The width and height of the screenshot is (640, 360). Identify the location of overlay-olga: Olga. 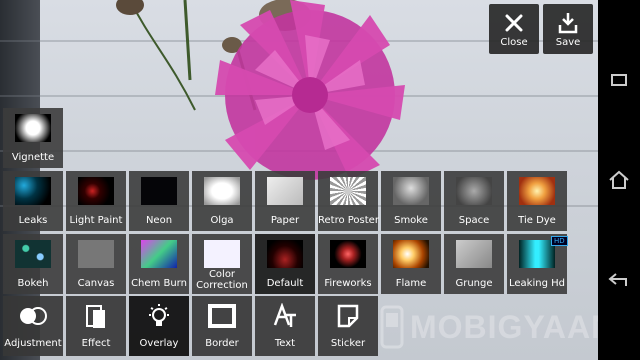
(222, 201).